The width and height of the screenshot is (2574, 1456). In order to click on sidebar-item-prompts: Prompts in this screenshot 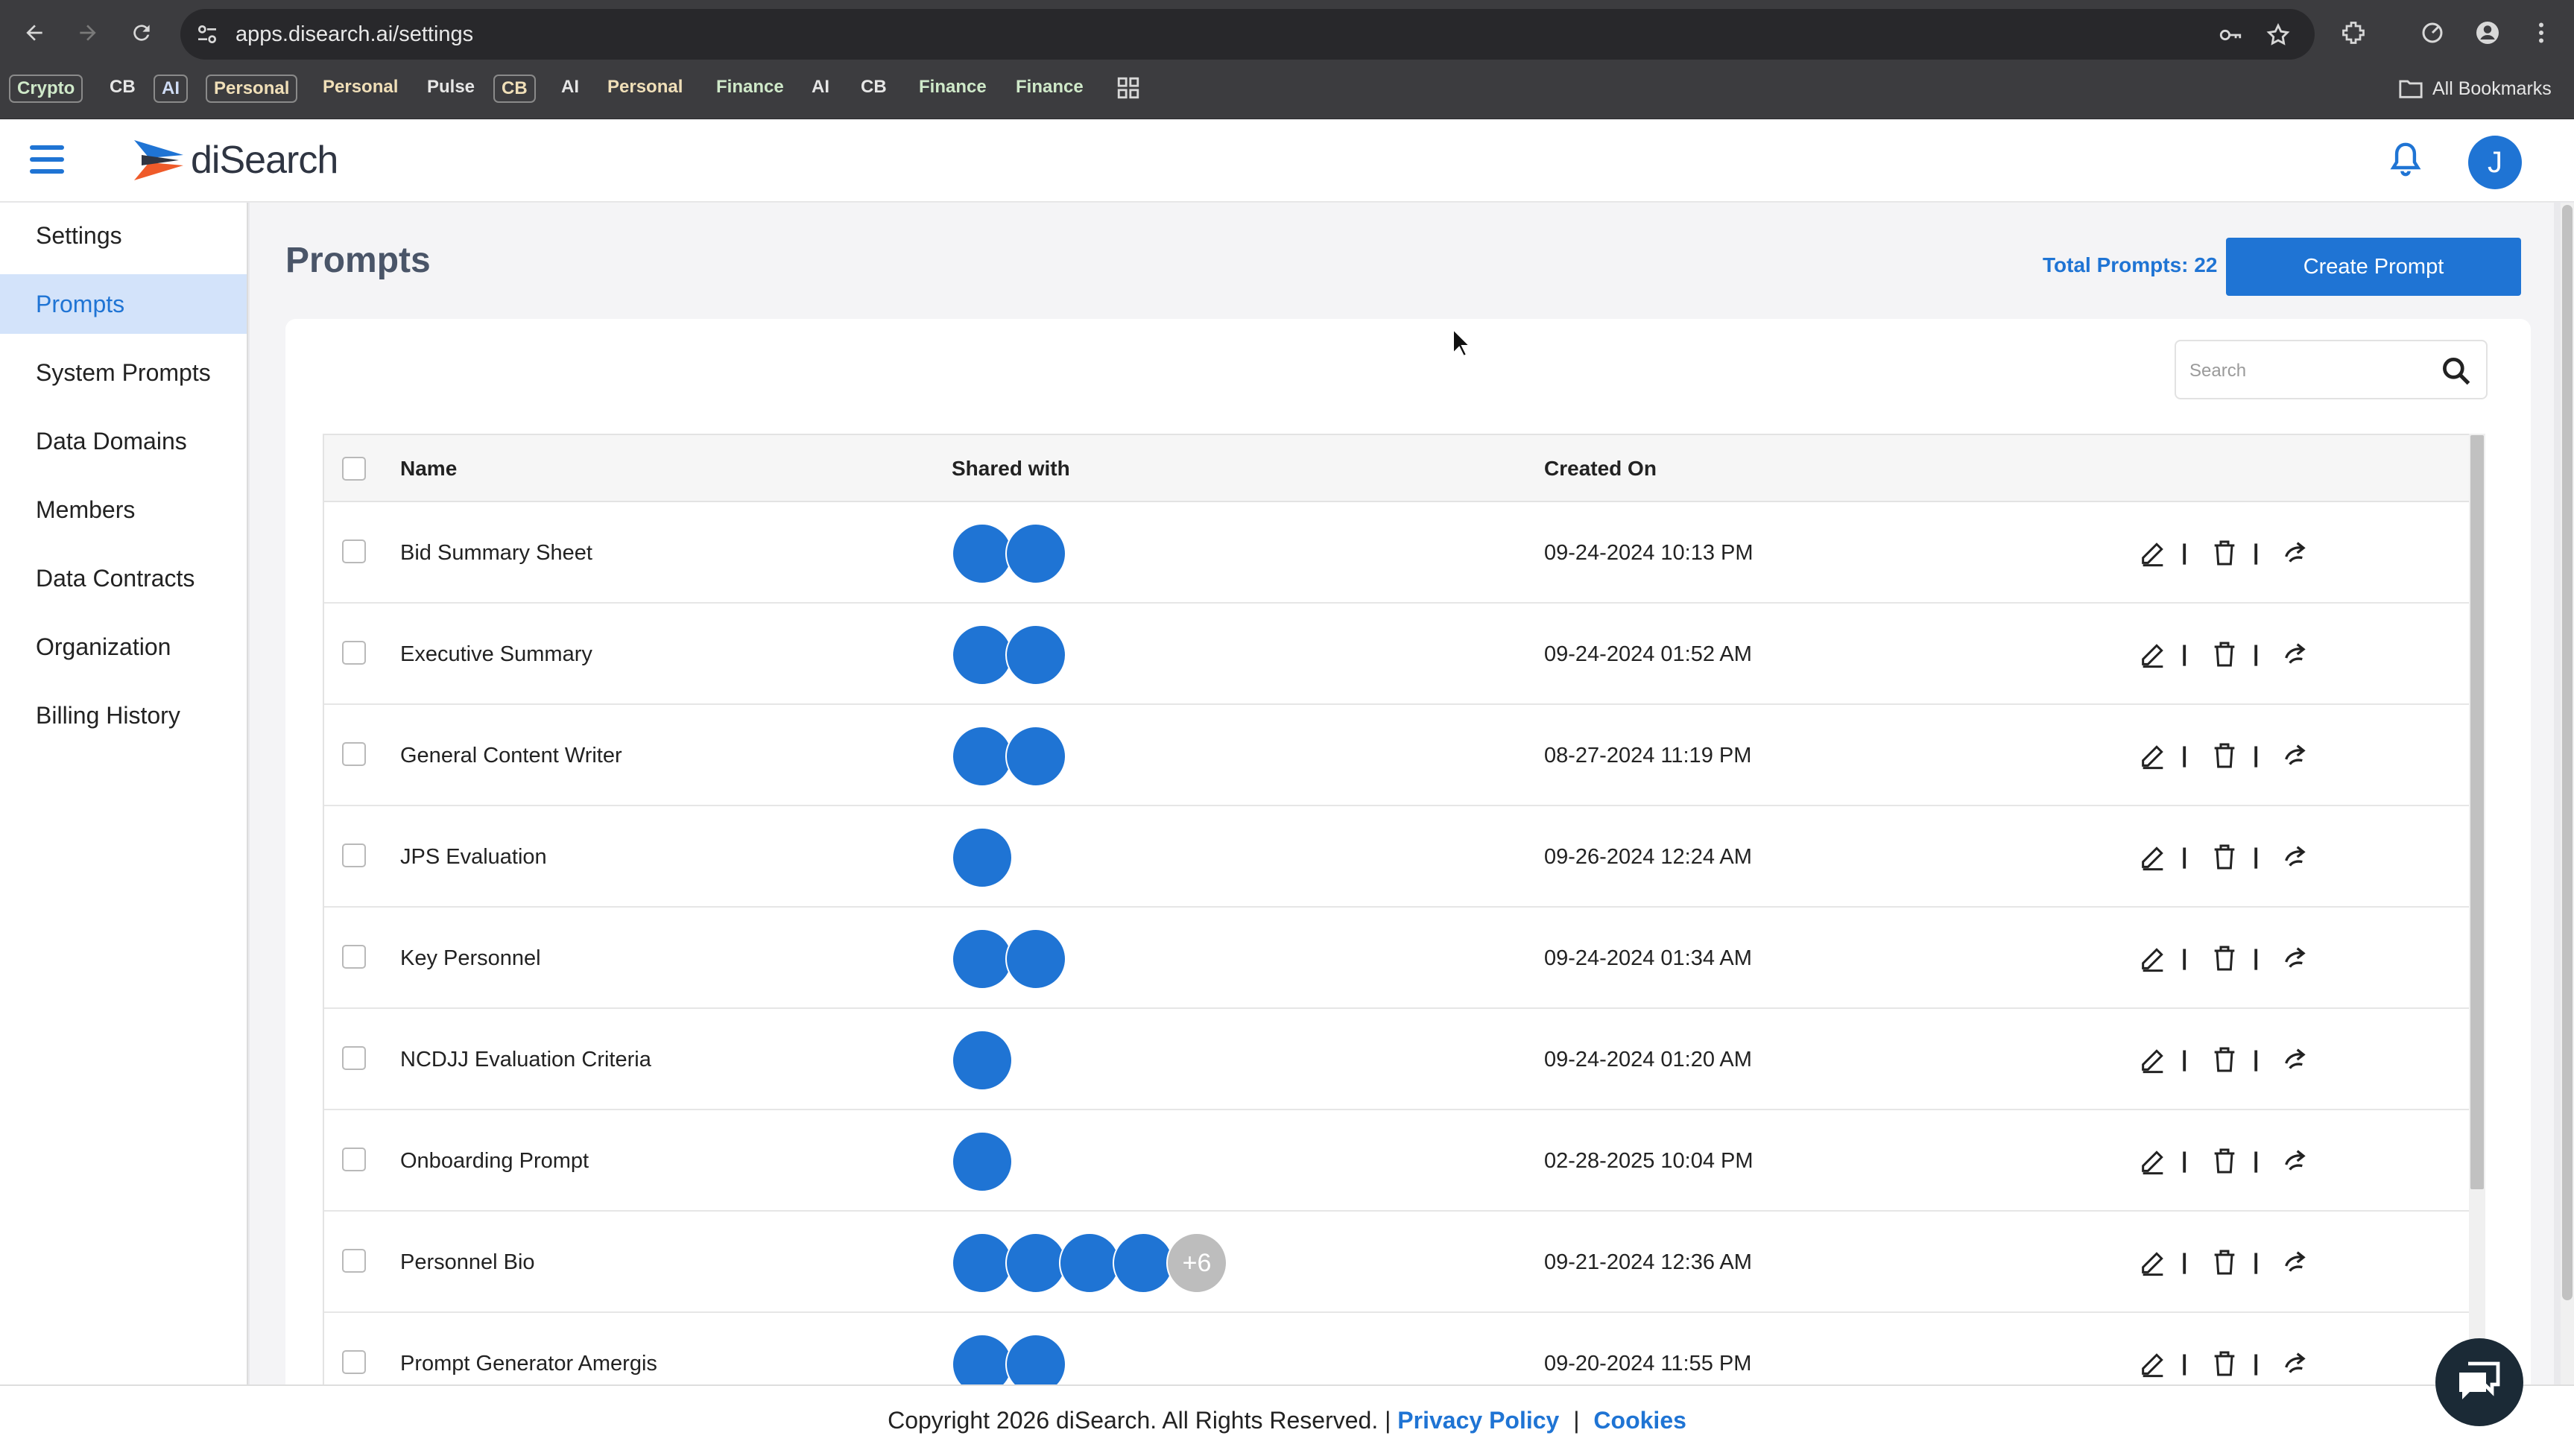, I will do `click(123, 304)`.